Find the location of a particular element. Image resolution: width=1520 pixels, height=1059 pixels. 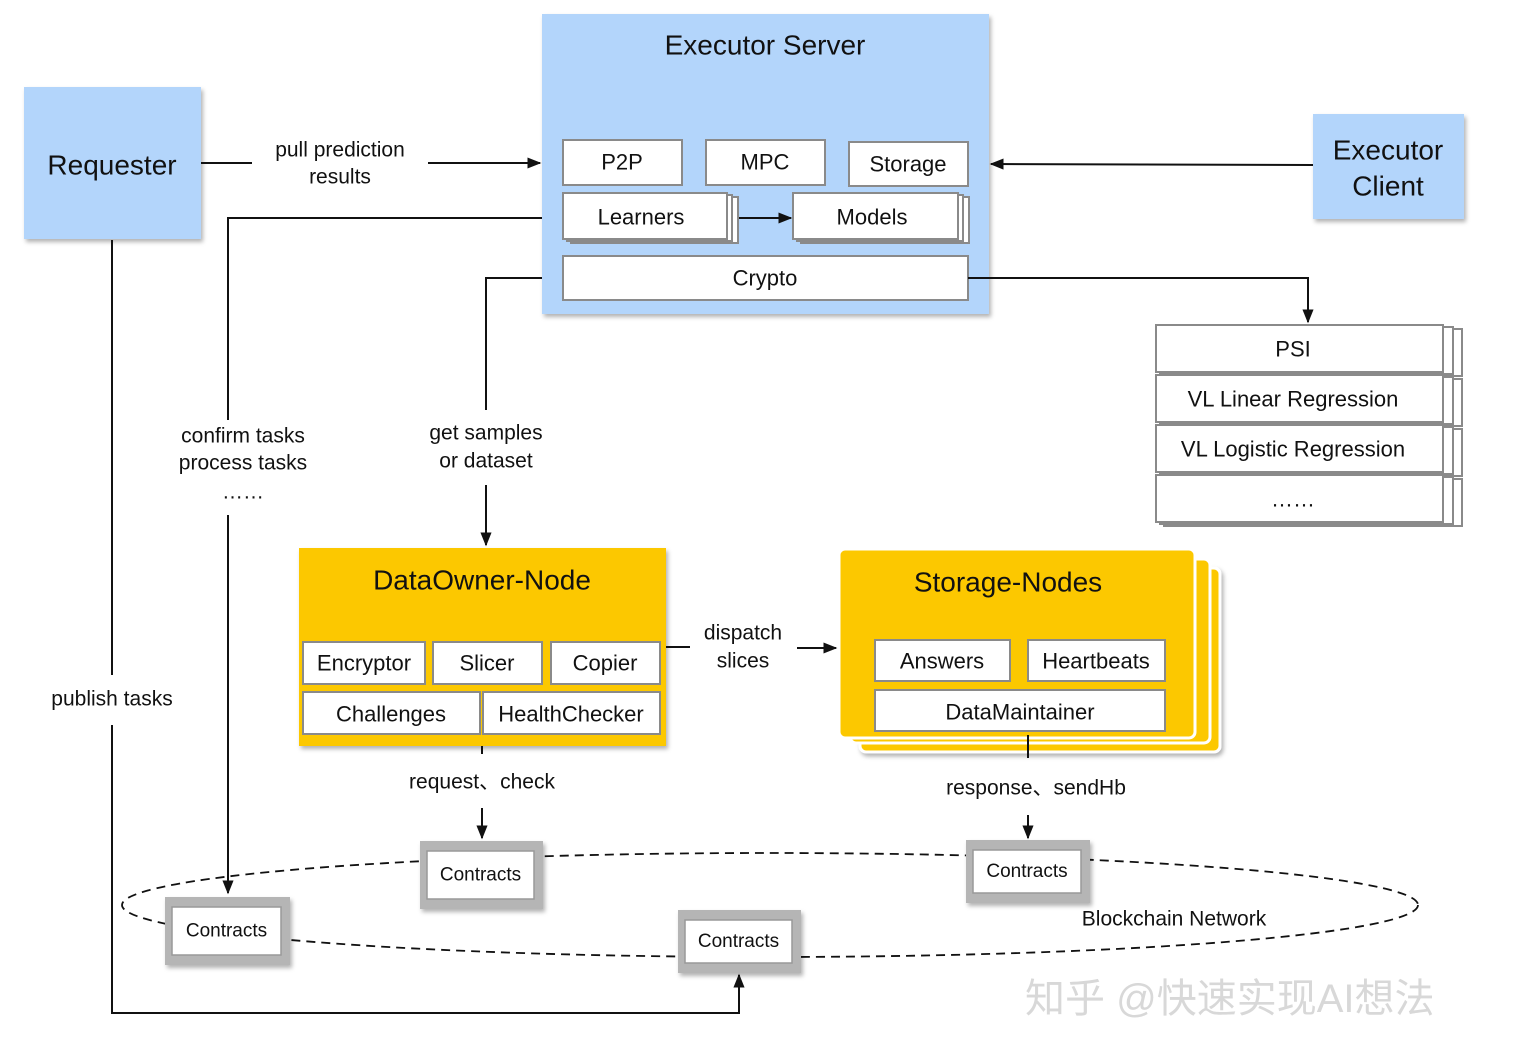

module-encryptor: Encryptor is located at coordinates (364, 663).